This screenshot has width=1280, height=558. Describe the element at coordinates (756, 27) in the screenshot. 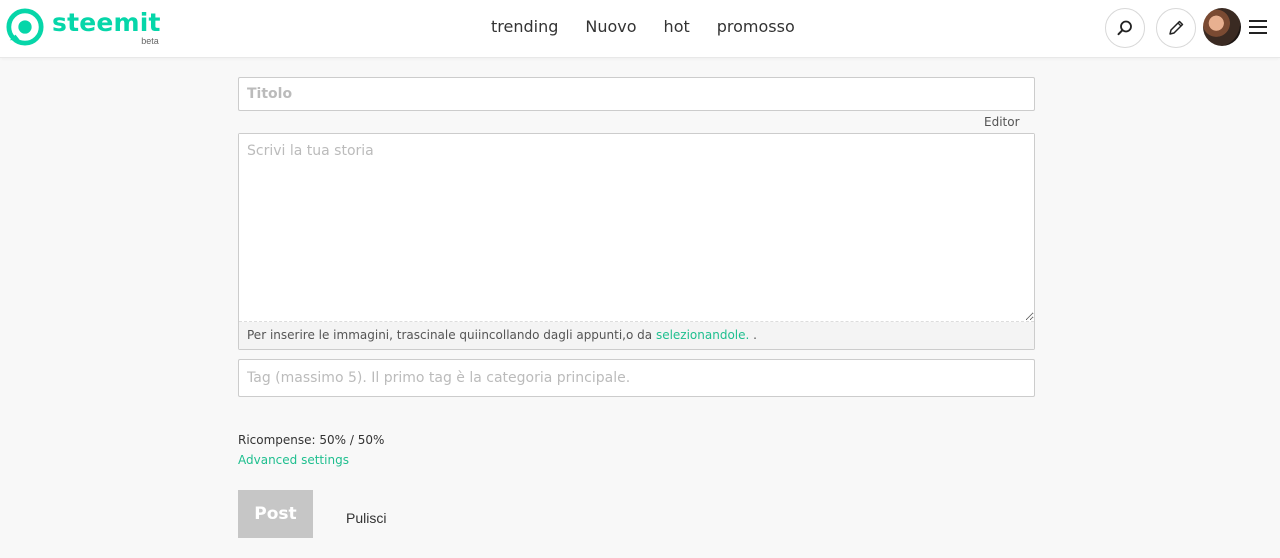

I see `nav-promosso: promosso` at that location.